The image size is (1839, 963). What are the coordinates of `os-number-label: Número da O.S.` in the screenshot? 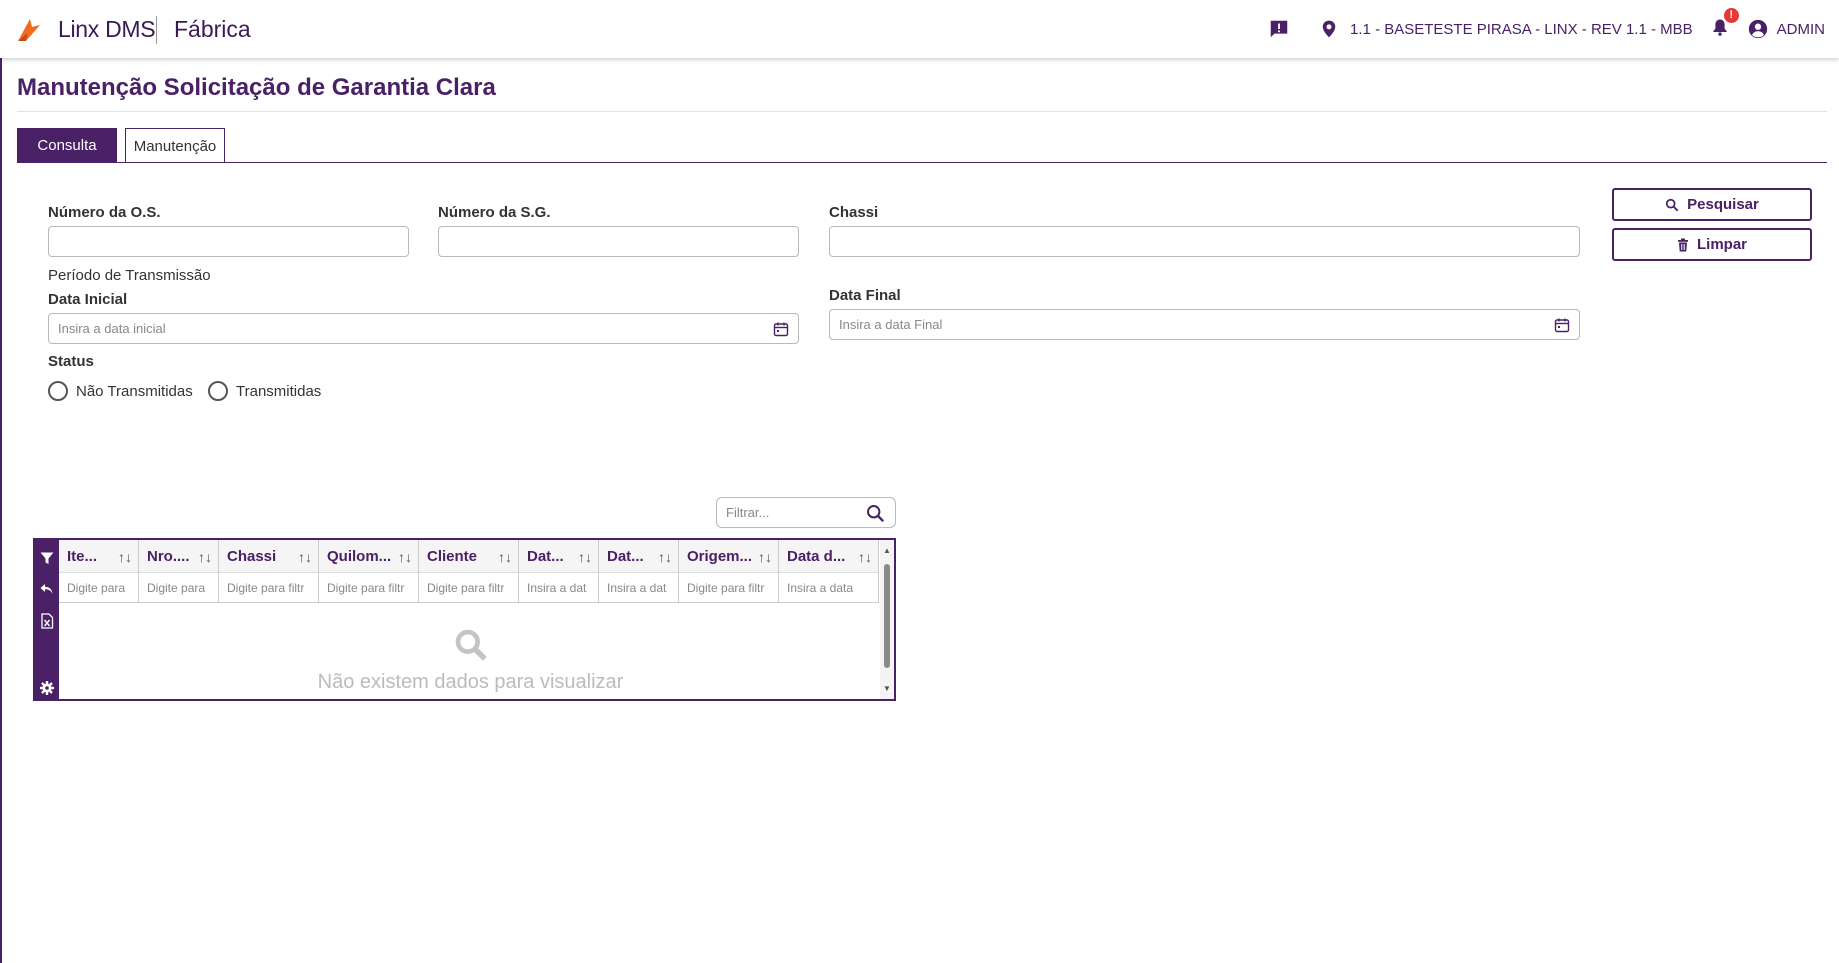 It's located at (104, 212).